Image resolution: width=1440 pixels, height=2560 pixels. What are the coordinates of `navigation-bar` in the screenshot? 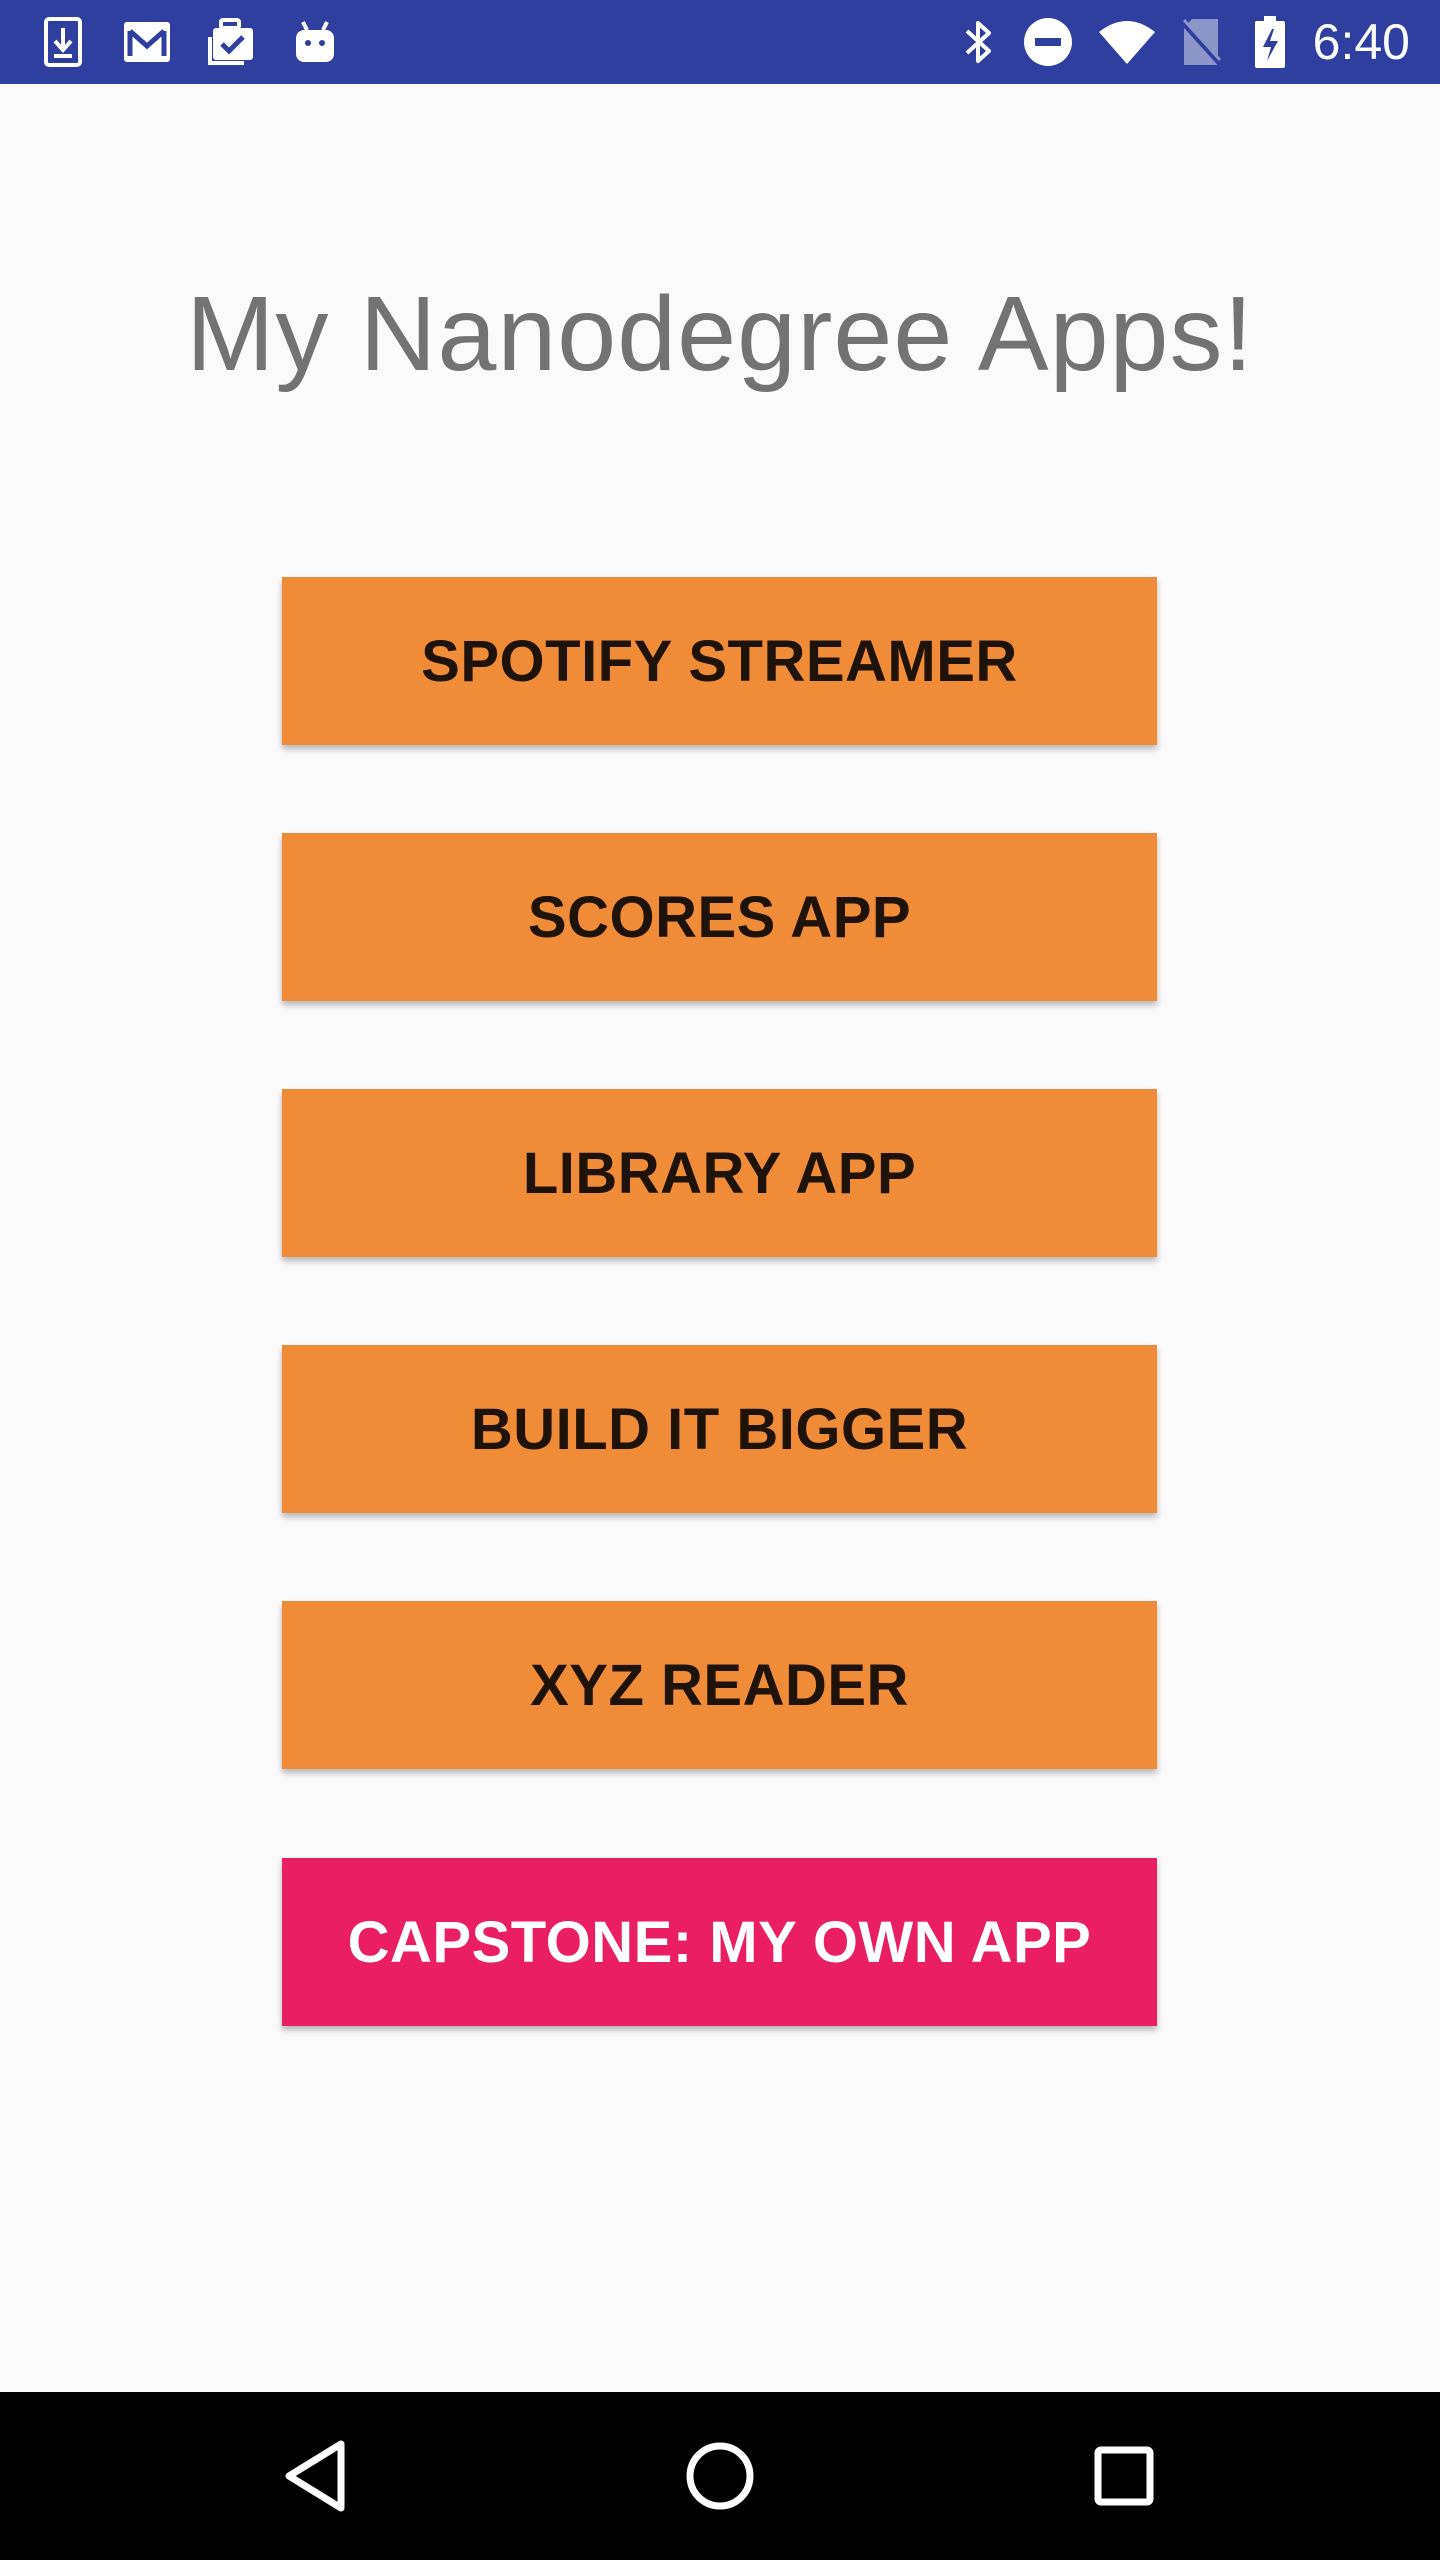 It's located at (720, 2476).